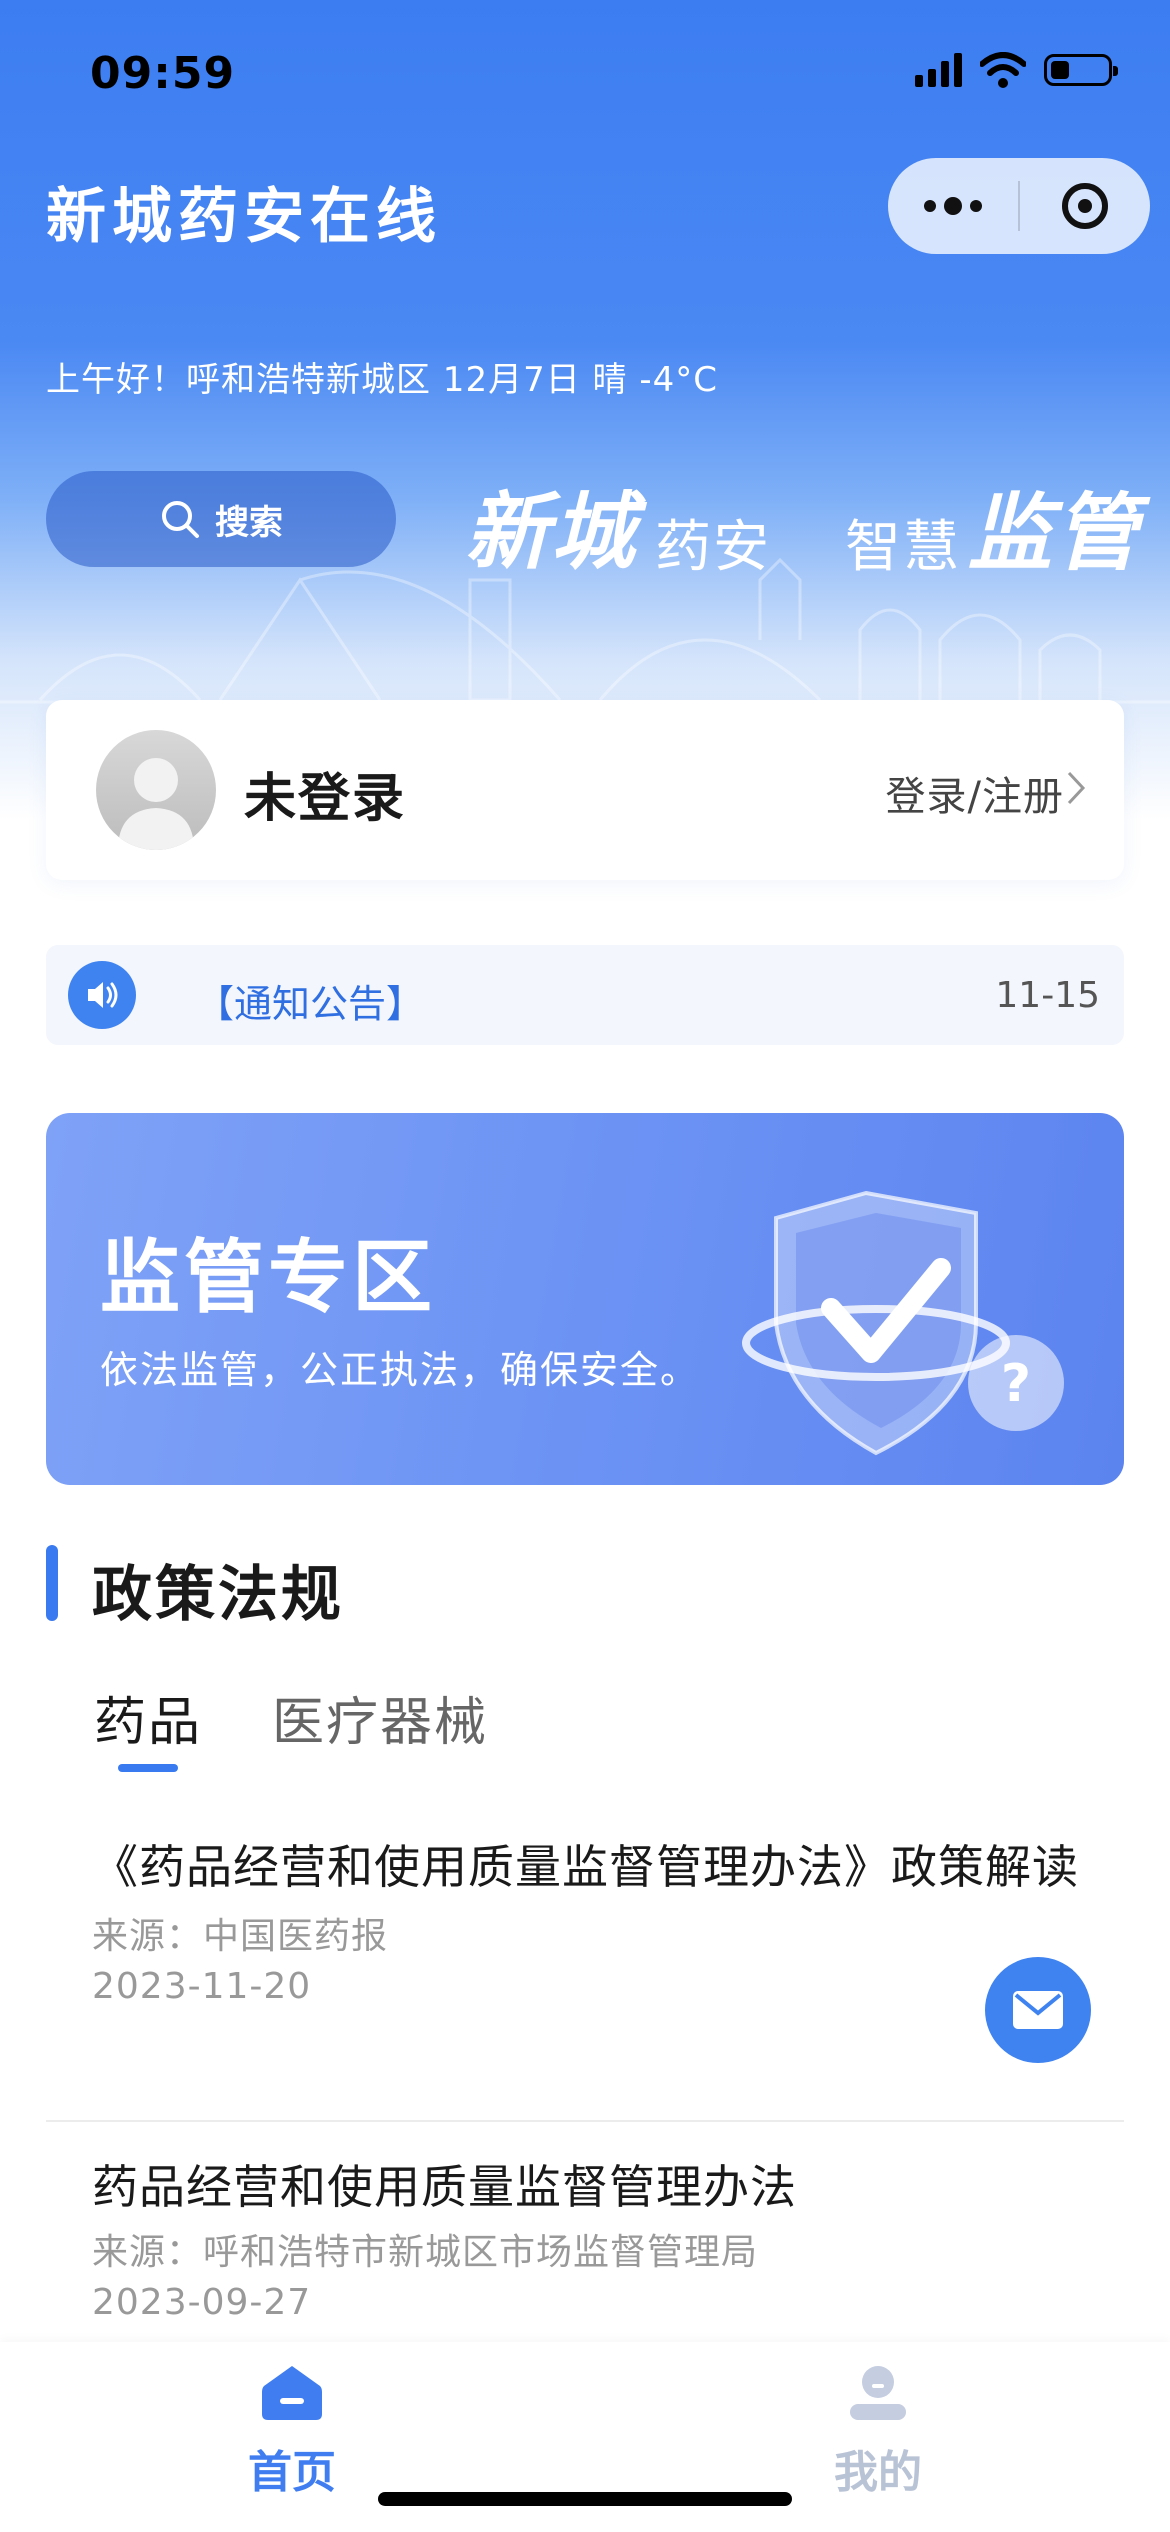 The height and width of the screenshot is (2532, 1170). What do you see at coordinates (878, 2472) in the screenshot?
I see `tabbar-label-mine: 我的` at bounding box center [878, 2472].